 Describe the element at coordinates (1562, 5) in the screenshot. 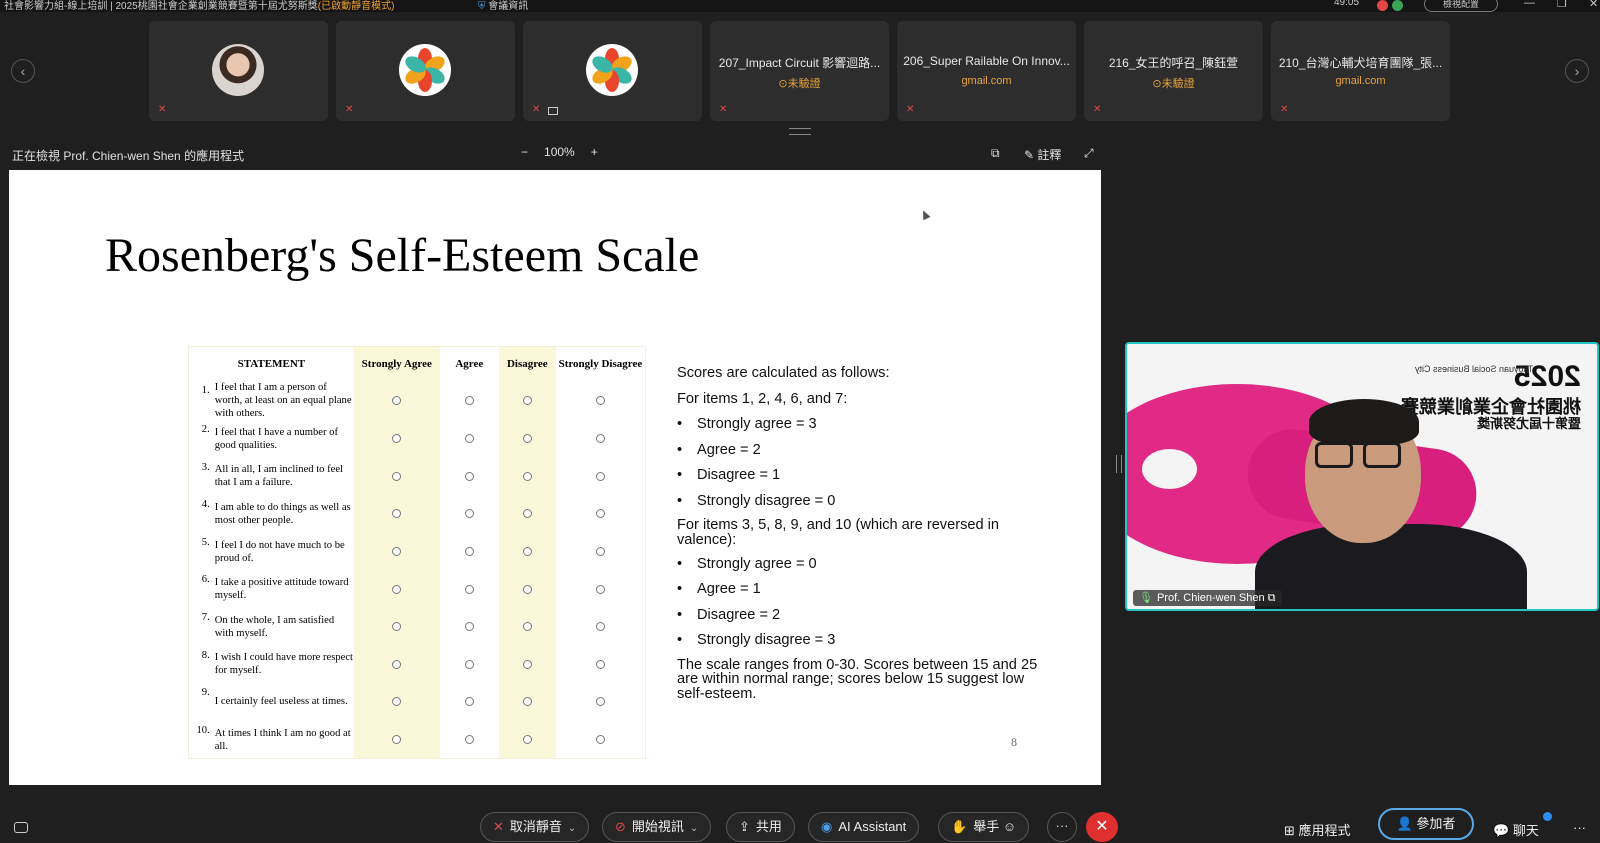

I see `restore-icon: ❐` at that location.